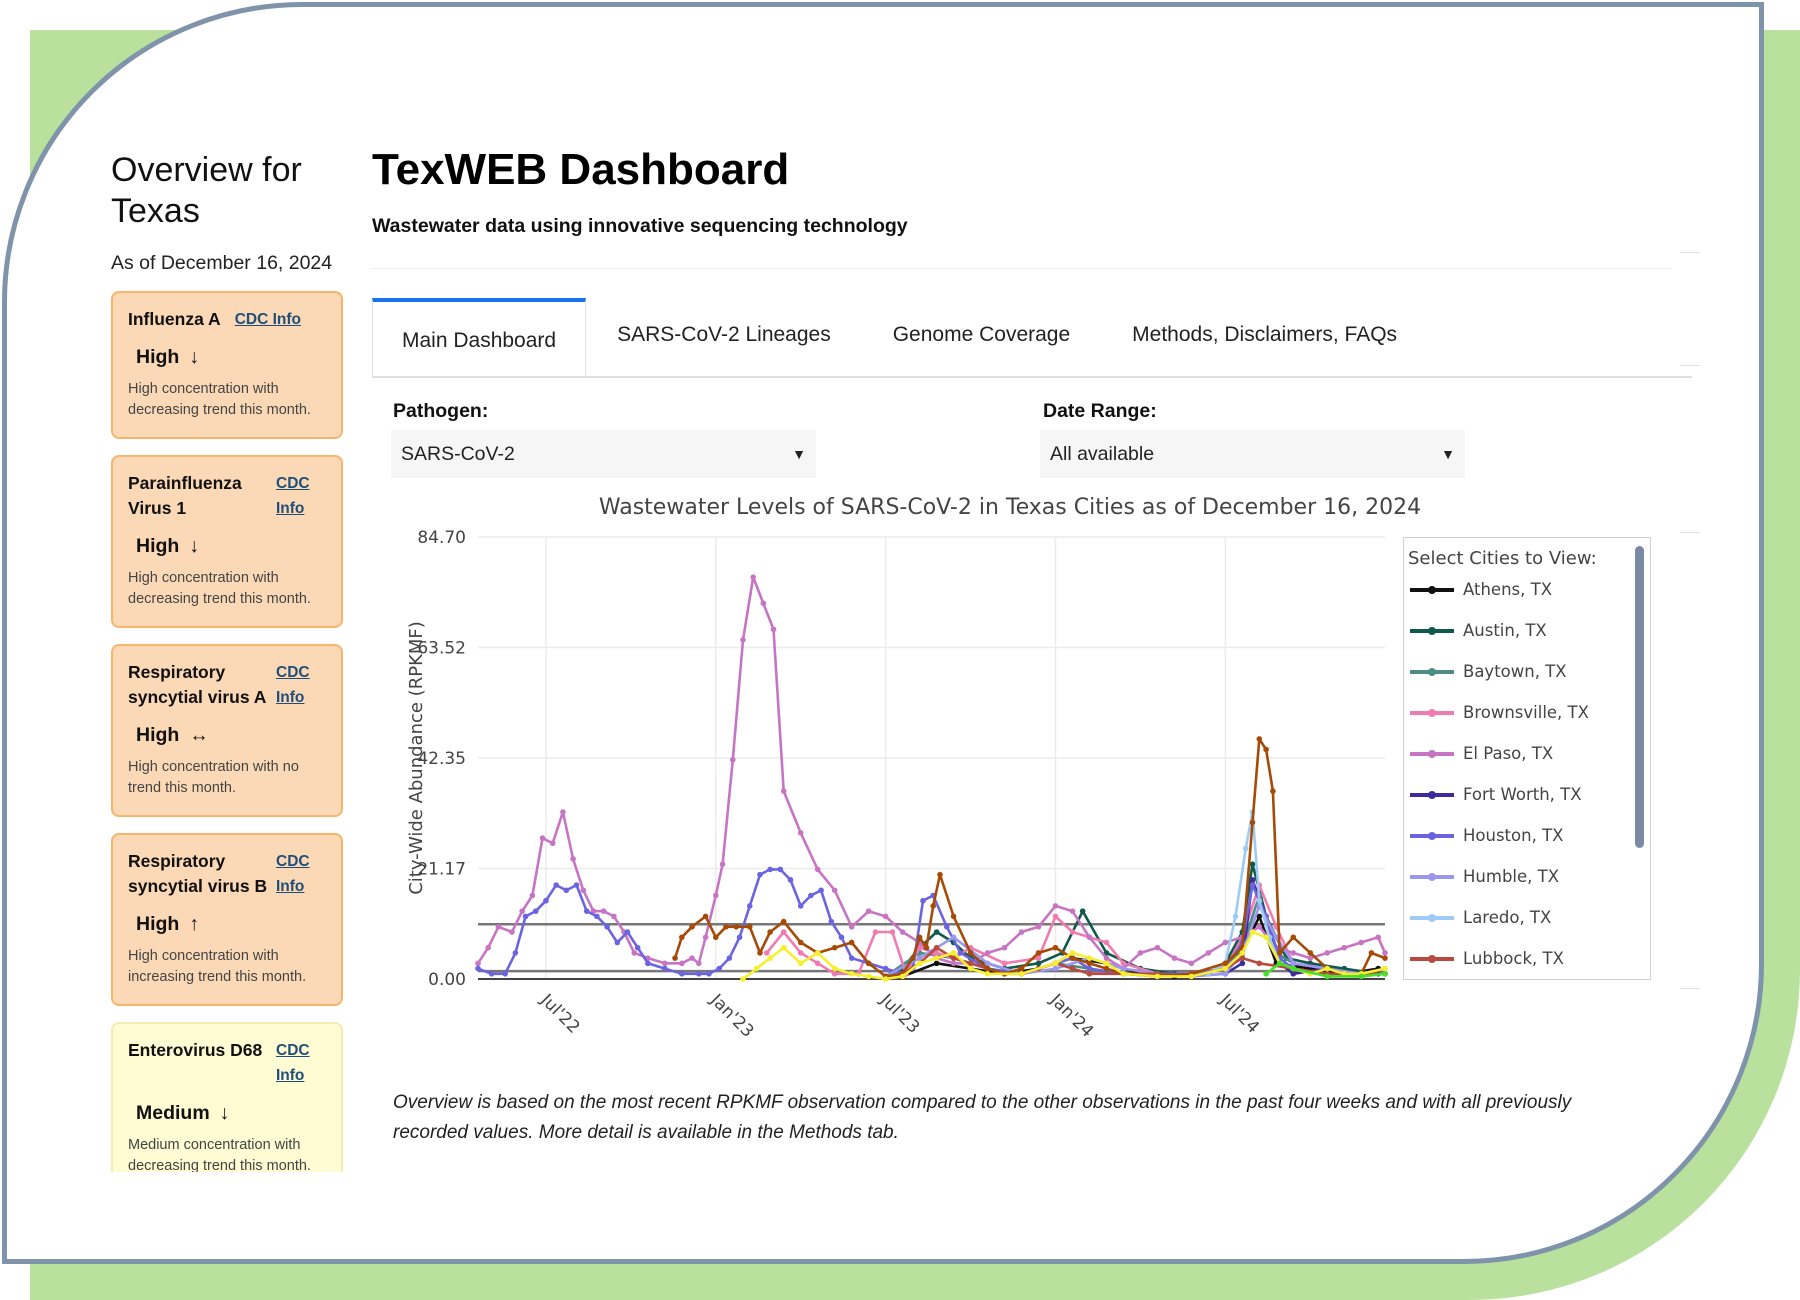 This screenshot has height=1300, width=1800. What do you see at coordinates (416, 758) in the screenshot?
I see `y-axis-title: City-Wide Abundance (RPKMF)` at bounding box center [416, 758].